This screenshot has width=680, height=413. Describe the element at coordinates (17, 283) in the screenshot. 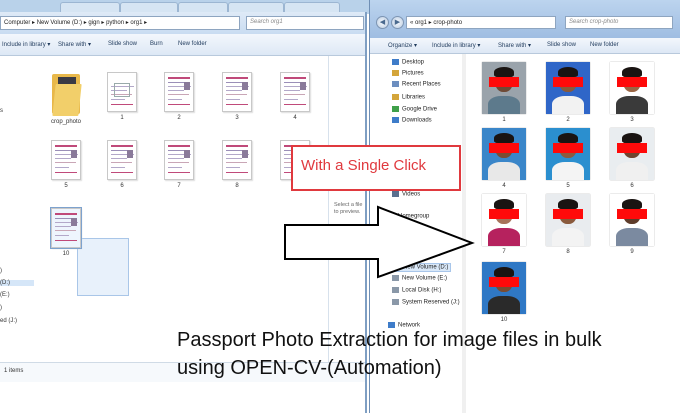

I see `nav-item-d-drive: (D:)` at that location.